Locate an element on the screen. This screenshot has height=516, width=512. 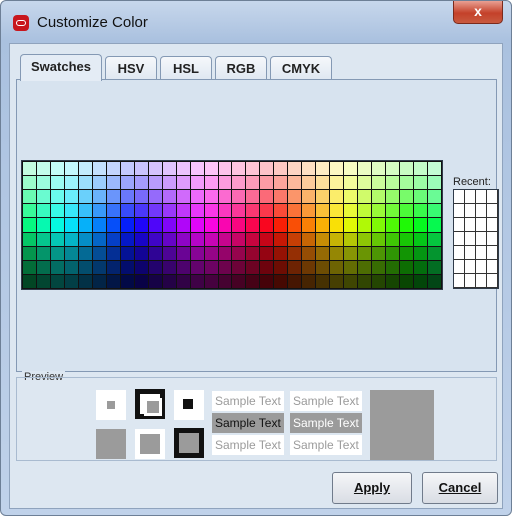
tab-hsl: HSL is located at coordinates (186, 68).